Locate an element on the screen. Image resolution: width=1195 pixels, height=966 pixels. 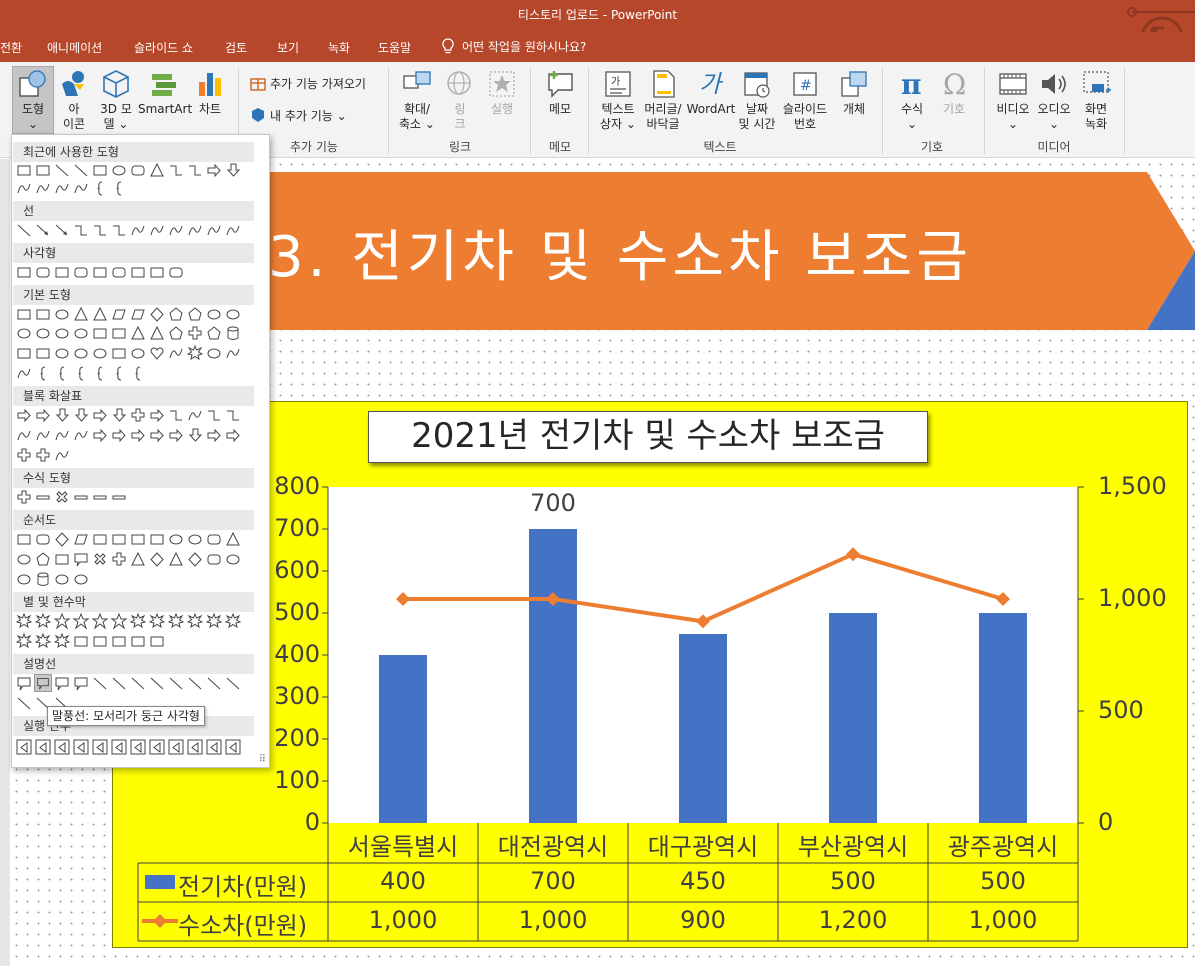
date-time-button: 날짜 및 시간 is located at coordinates (757, 100).